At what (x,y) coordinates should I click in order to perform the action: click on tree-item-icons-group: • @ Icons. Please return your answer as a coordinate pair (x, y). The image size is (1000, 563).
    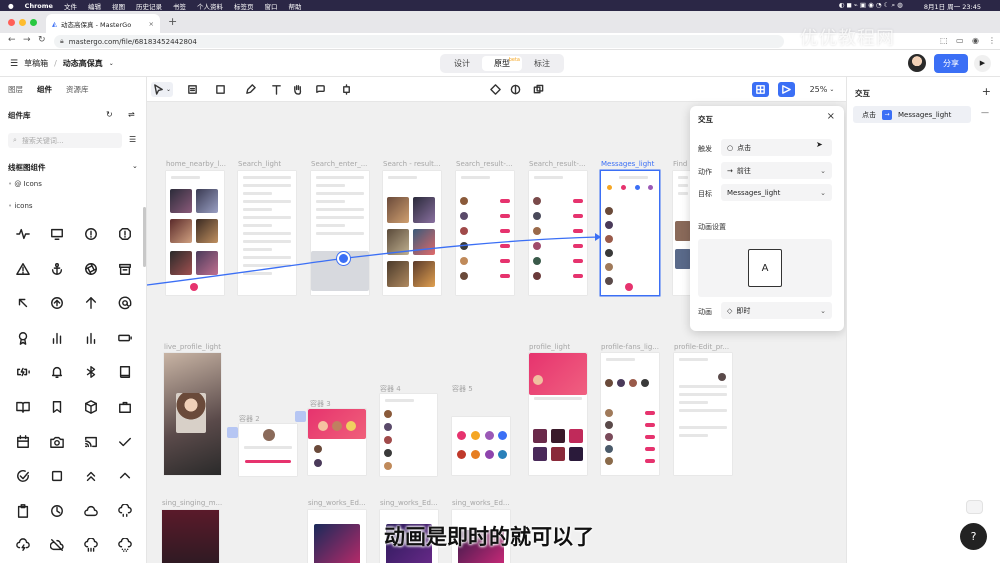
    Looking at the image, I should click on (25, 184).